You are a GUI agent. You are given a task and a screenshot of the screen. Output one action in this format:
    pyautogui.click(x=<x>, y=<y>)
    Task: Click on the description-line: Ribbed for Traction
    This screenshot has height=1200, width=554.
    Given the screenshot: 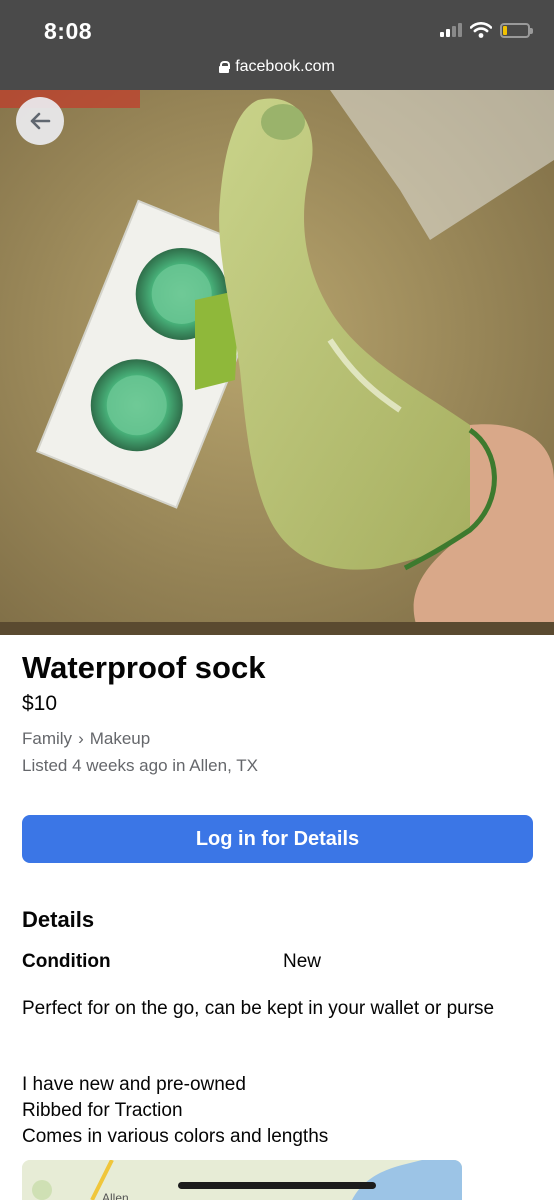 What is the action you would take?
    pyautogui.click(x=102, y=1110)
    